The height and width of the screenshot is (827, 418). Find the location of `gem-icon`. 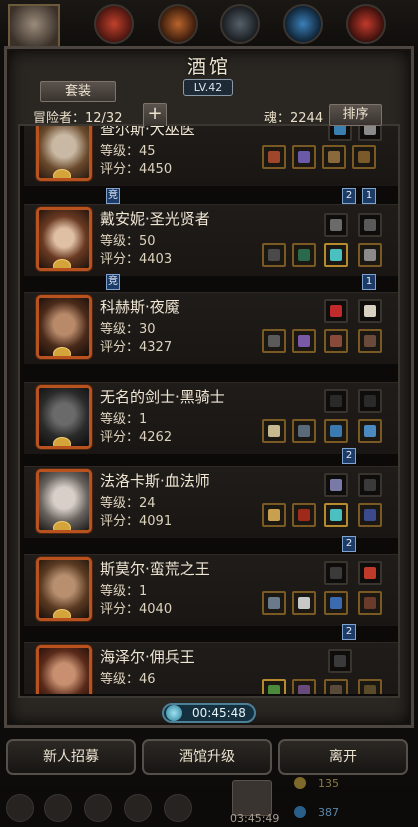

gem-icon is located at coordinates (300, 812).